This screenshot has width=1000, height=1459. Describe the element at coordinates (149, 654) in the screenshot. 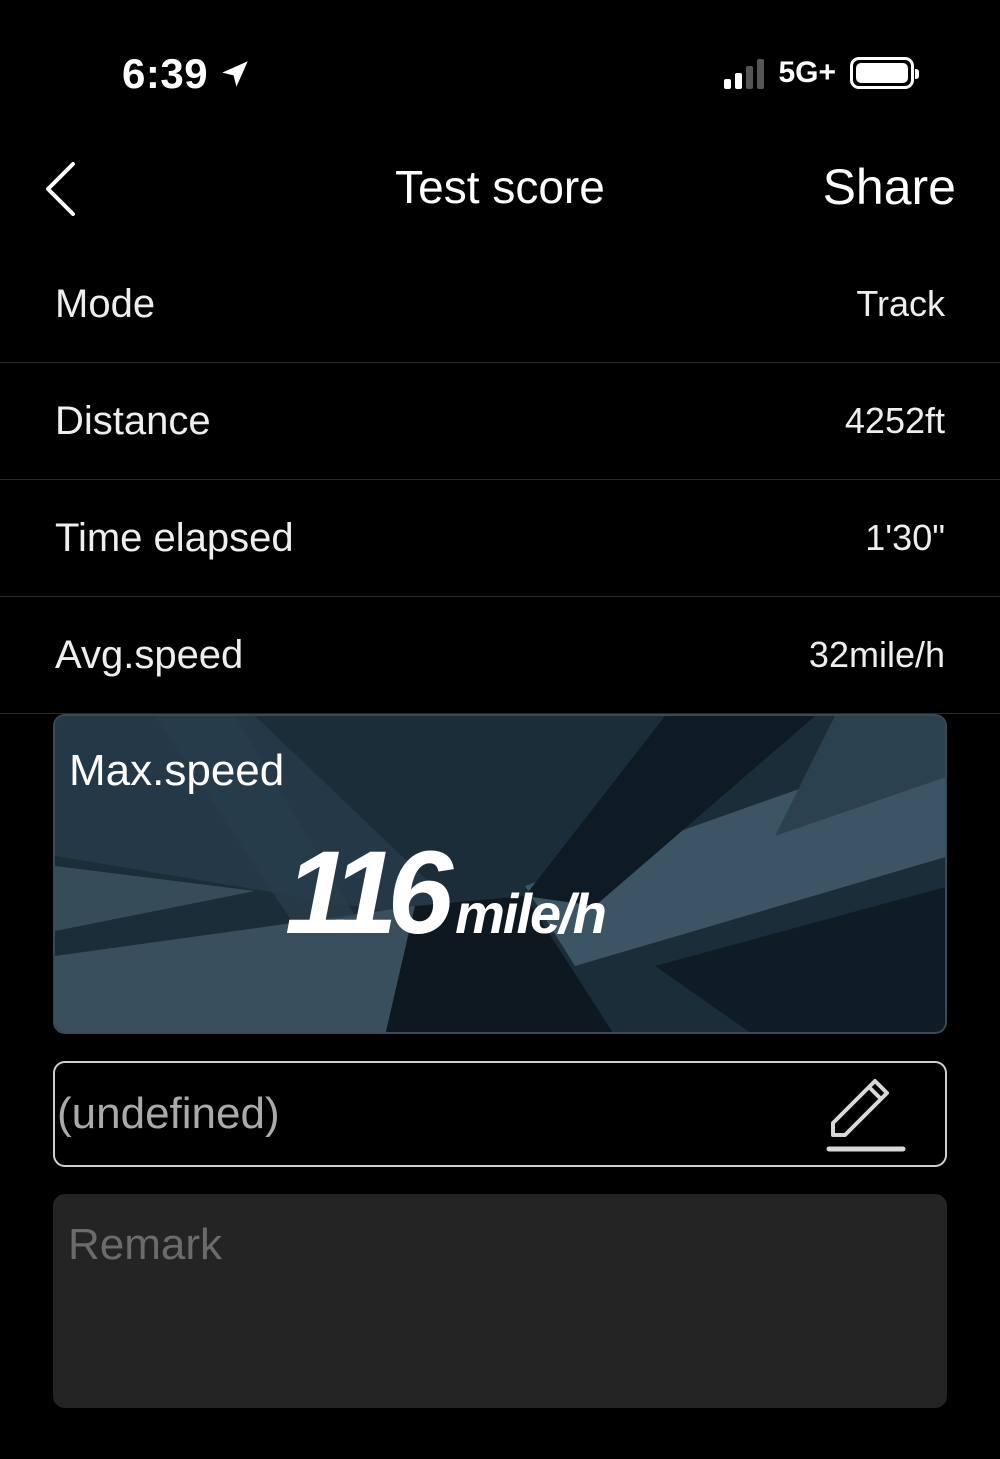

I see `stat-label: Avg.speed` at that location.